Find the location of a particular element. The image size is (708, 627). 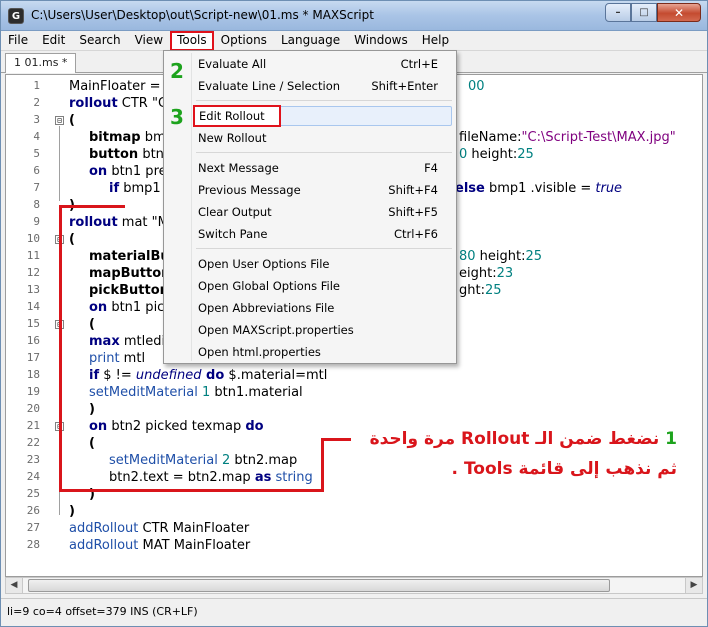

menu-item-edit-rollout: Edit Rollout is located at coordinates (237, 116).